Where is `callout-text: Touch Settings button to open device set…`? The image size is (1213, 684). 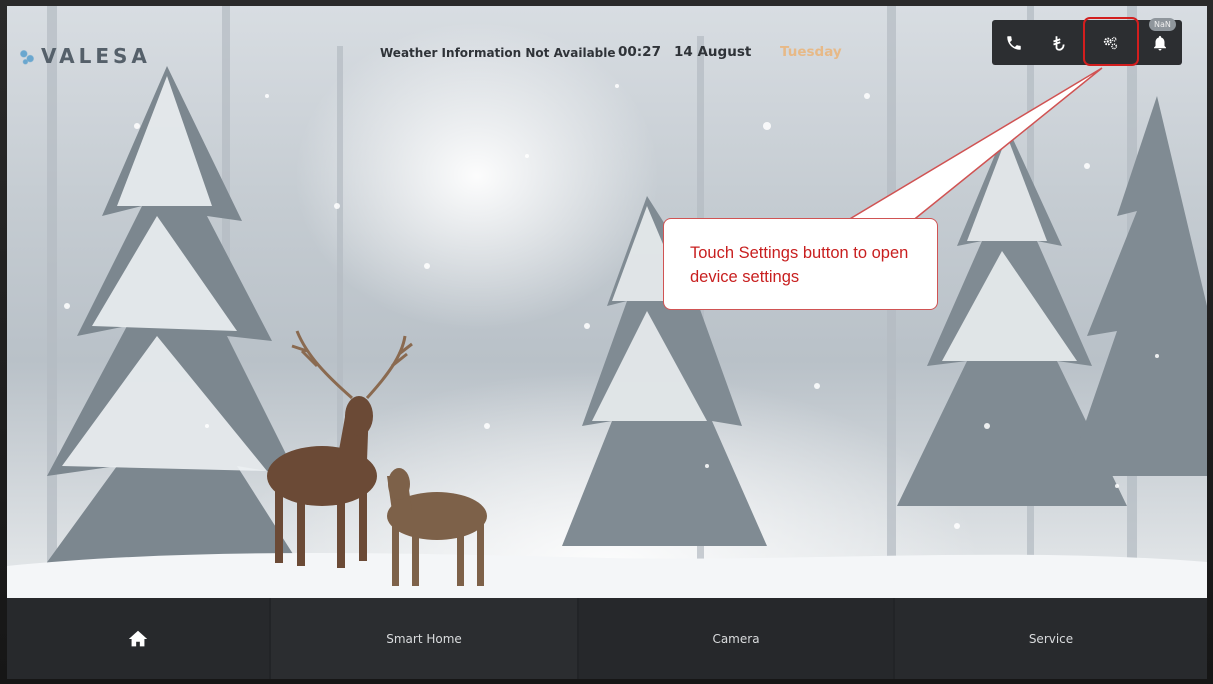
callout-text: Touch Settings button to open device set… is located at coordinates (799, 265).